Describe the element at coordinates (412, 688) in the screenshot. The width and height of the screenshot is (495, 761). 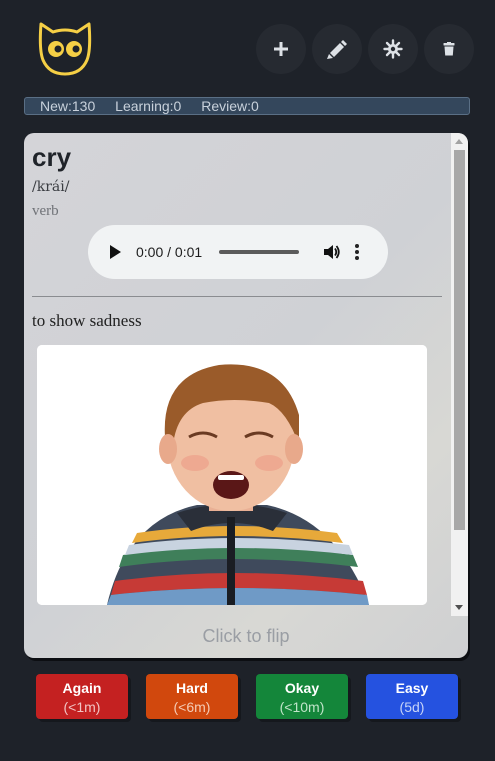
I see `easy-label: Easy` at that location.